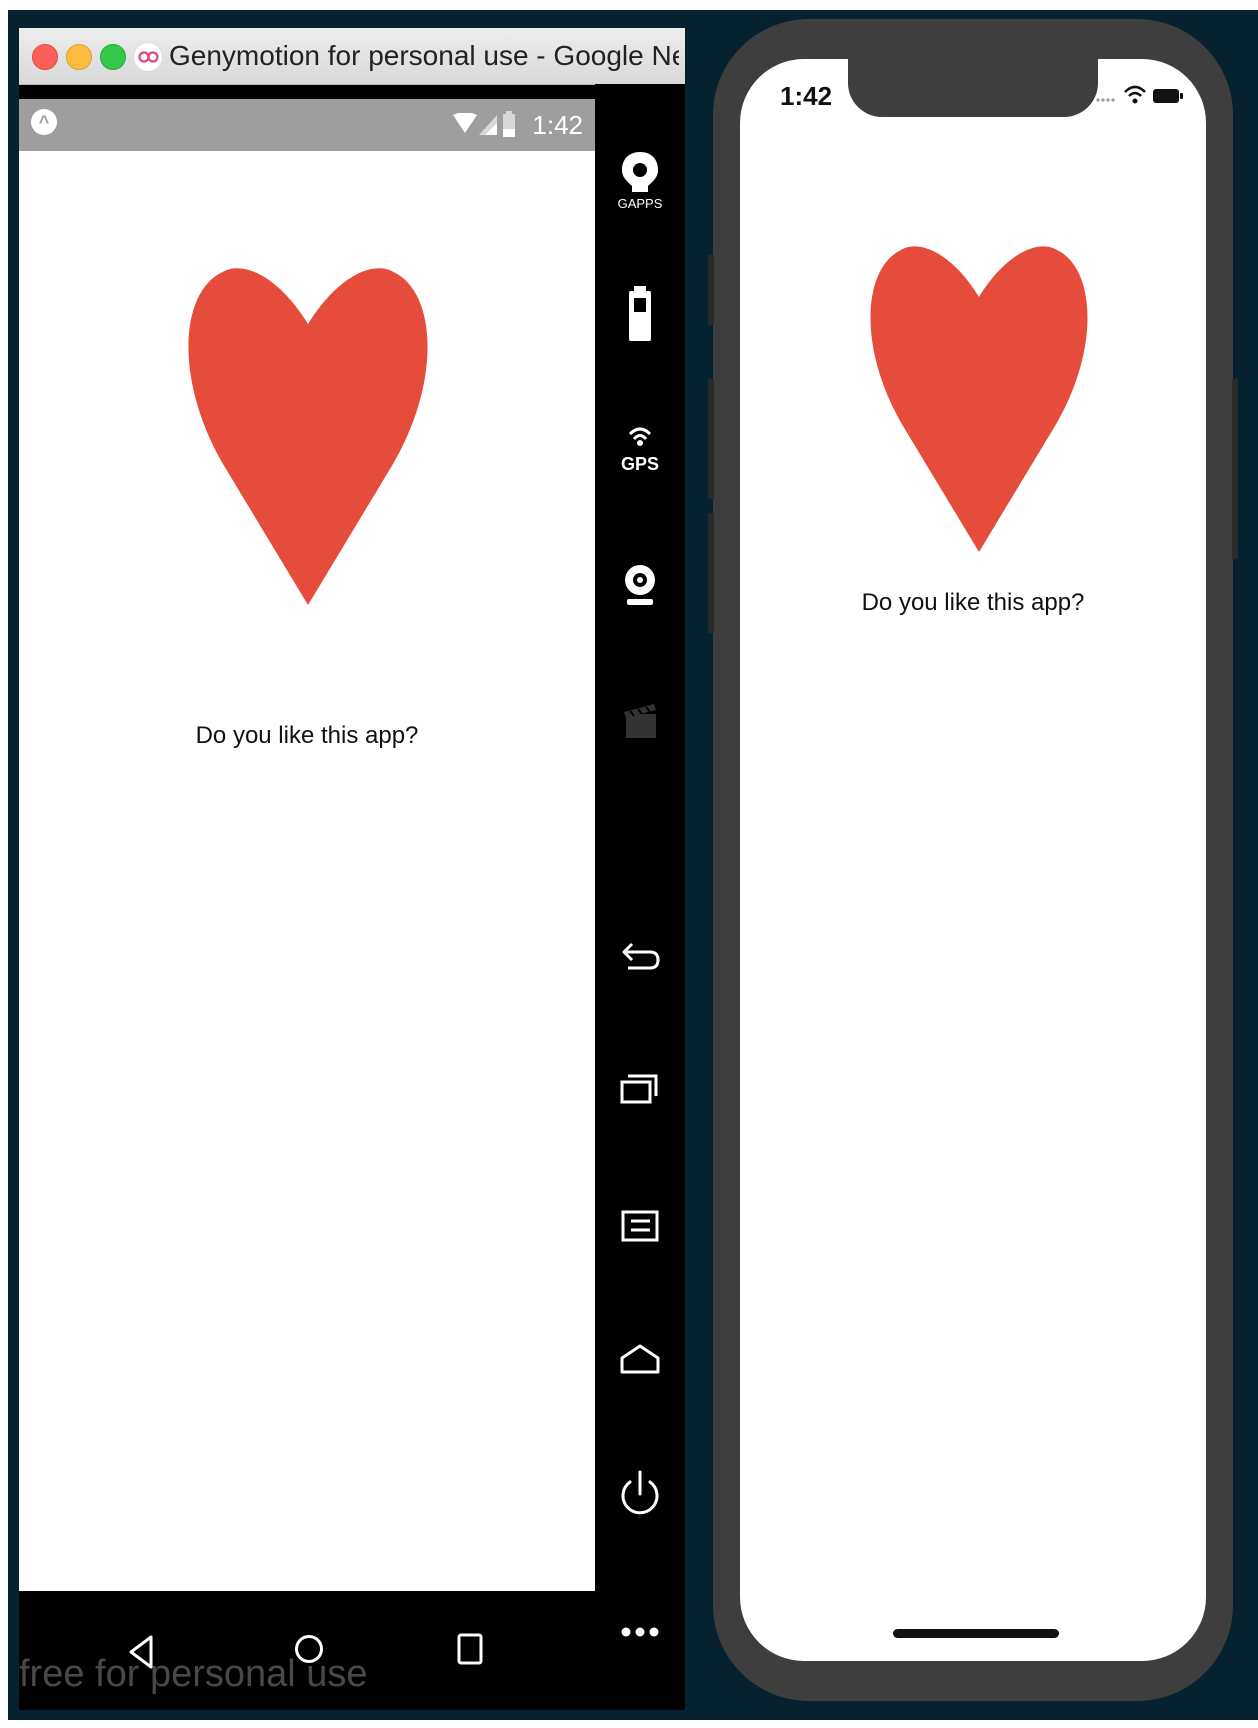  I want to click on nav-home-icon, so click(309, 1649).